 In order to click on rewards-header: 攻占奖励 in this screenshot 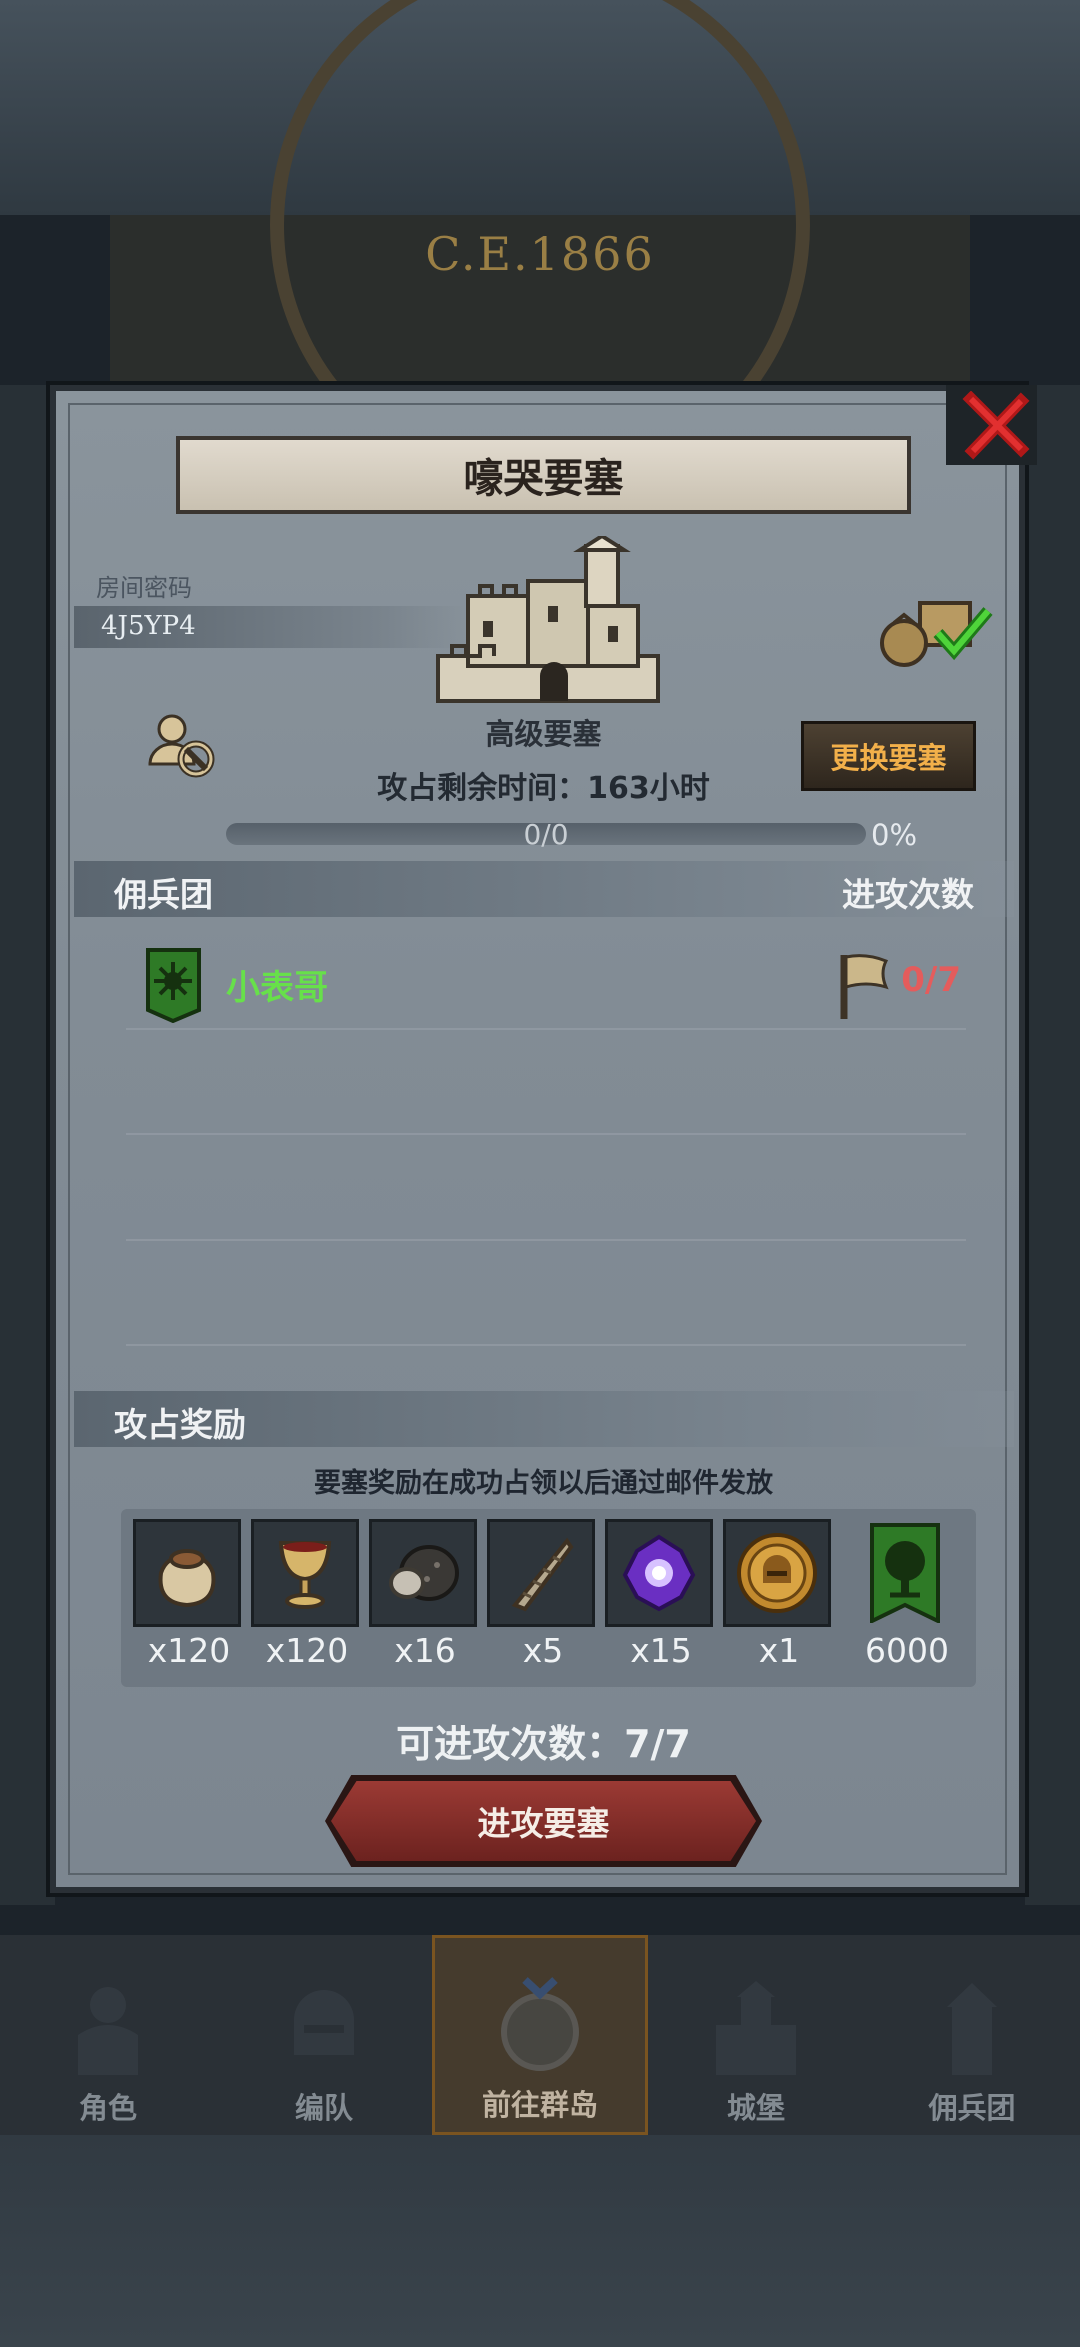, I will do `click(180, 1424)`.